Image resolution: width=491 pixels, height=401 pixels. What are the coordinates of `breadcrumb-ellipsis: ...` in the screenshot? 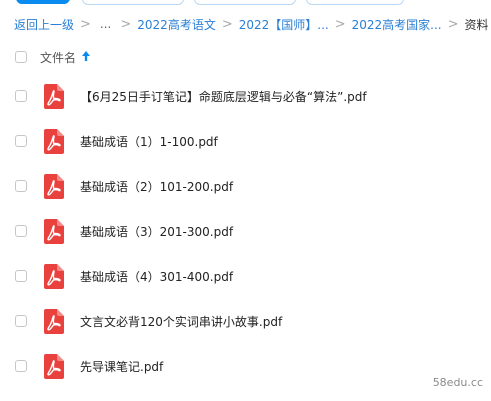 It's located at (105, 24).